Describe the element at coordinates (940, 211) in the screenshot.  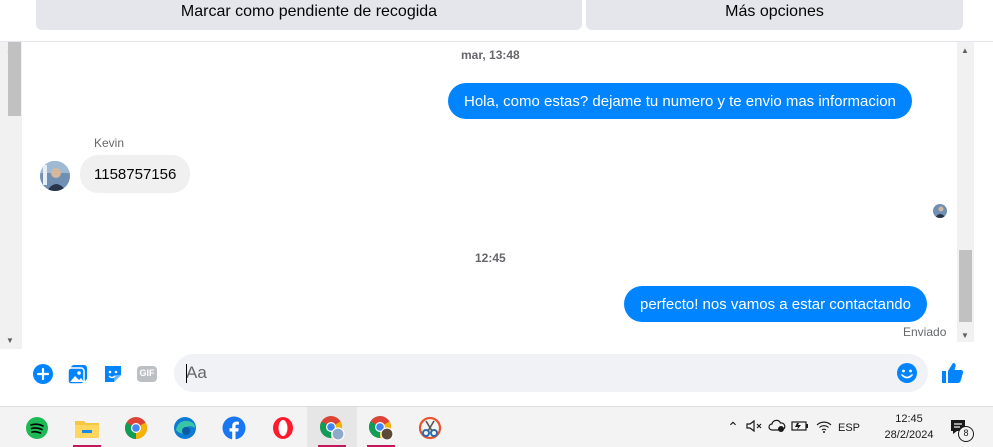
I see `seen-receipt-avatar` at that location.